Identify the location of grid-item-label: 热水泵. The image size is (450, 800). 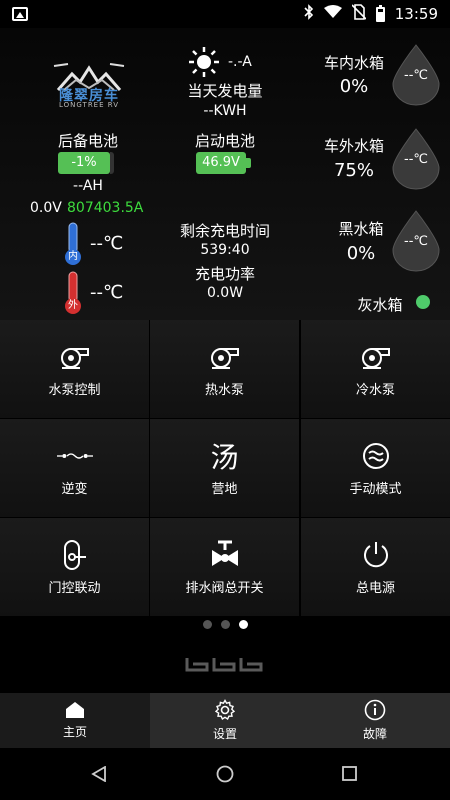
(224, 390).